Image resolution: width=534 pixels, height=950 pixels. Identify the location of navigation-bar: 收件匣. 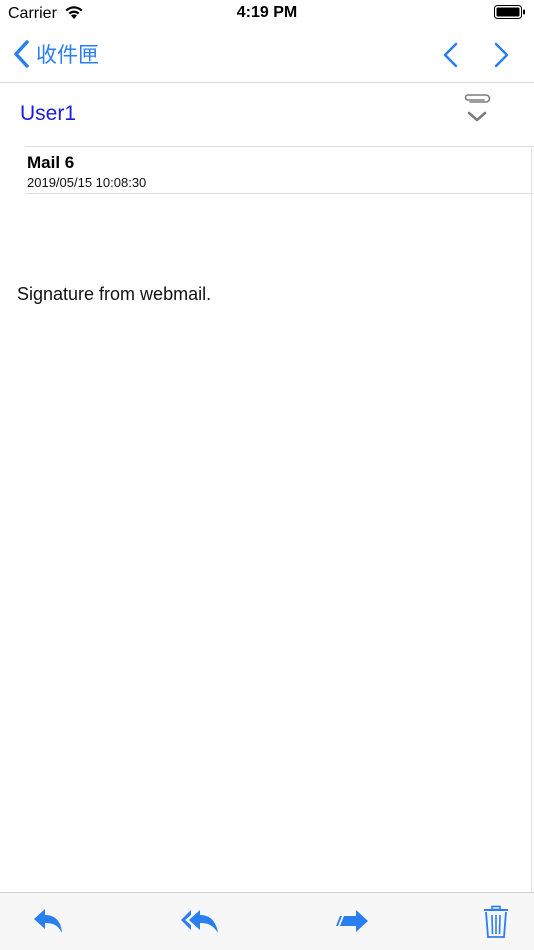
(267, 55).